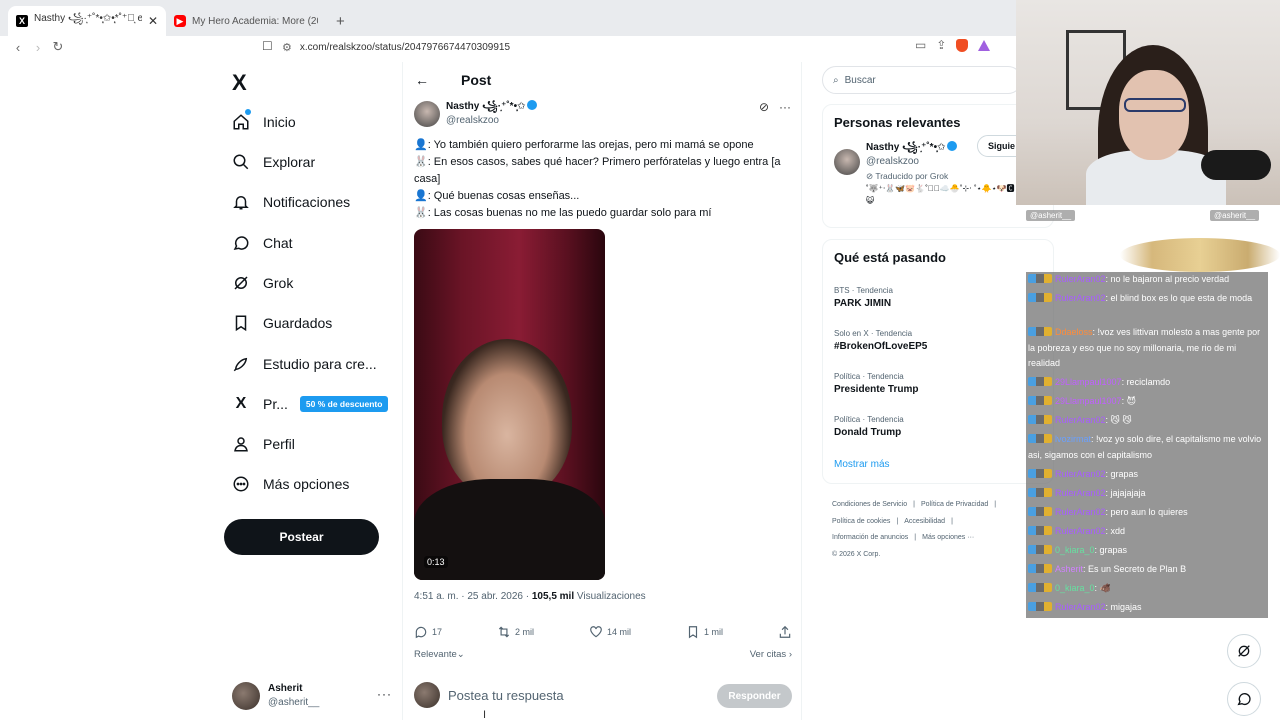 The image size is (1280, 720). I want to click on relevant-avatar, so click(847, 162).